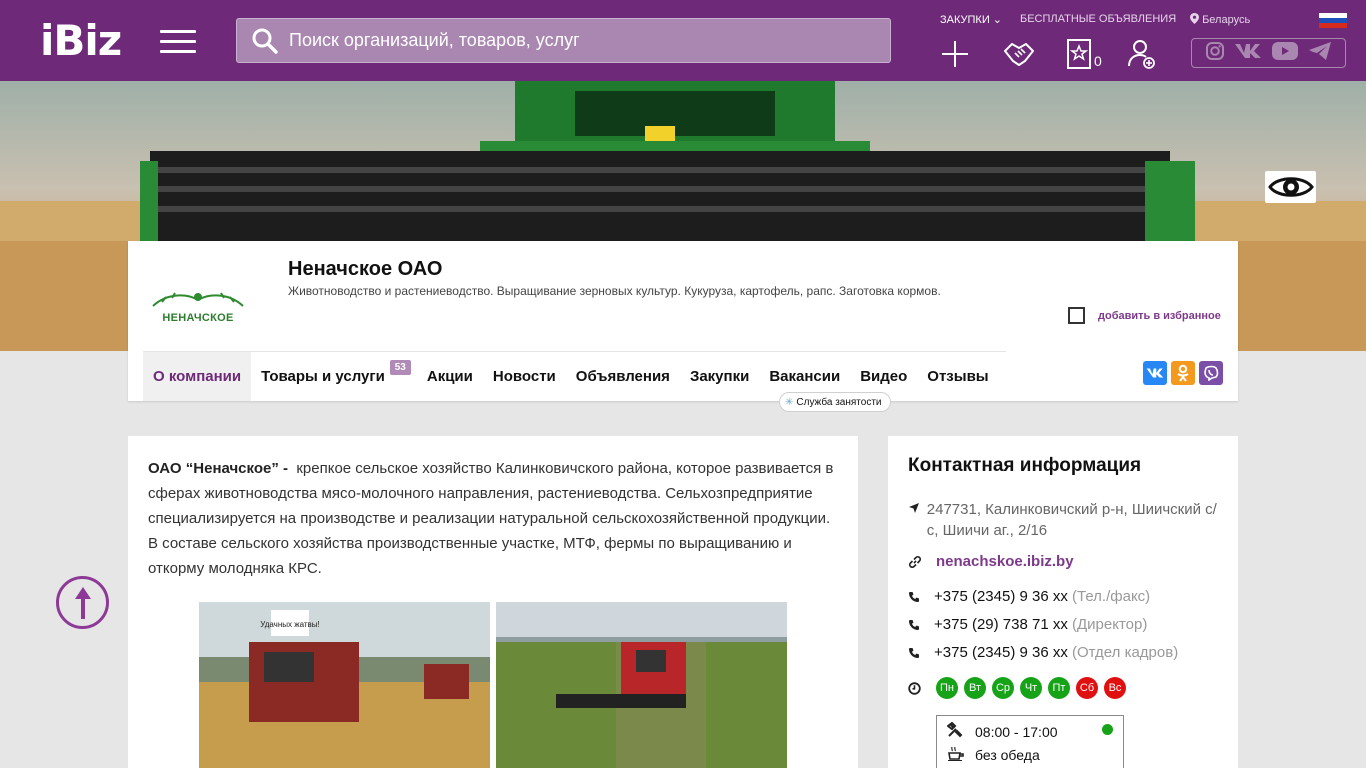 The height and width of the screenshot is (768, 1366). What do you see at coordinates (524, 376) in the screenshot?
I see `tab-news: Новости` at bounding box center [524, 376].